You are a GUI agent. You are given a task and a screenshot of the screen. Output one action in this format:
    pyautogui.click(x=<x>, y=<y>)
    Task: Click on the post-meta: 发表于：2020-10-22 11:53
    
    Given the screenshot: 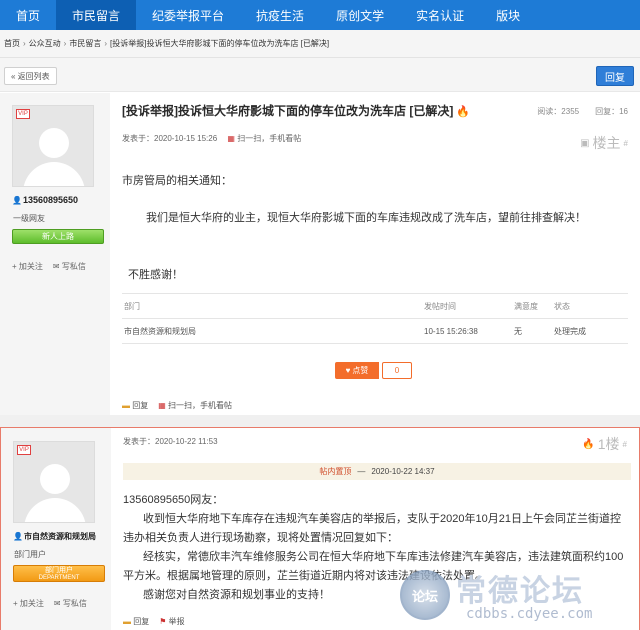 What is the action you would take?
    pyautogui.click(x=170, y=441)
    